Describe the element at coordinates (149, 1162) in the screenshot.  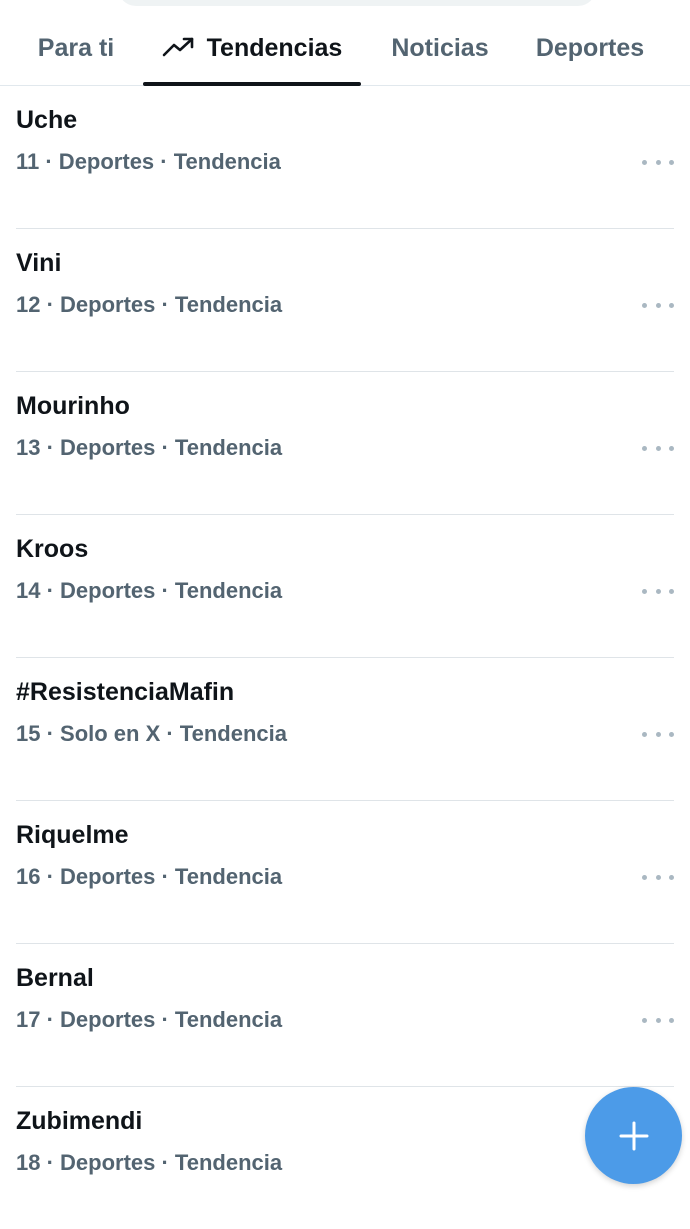
I see `trend-meta: 18 · Deportes · Tendencia` at that location.